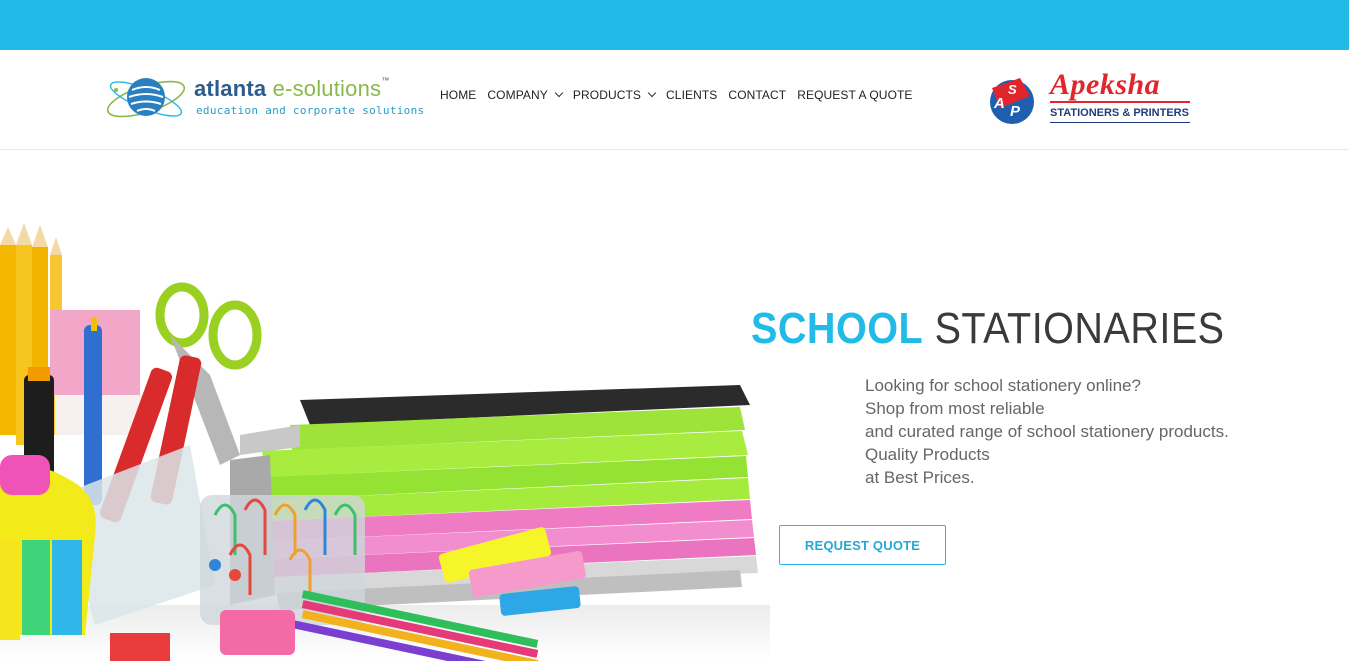 The width and height of the screenshot is (1349, 661). Describe the element at coordinates (607, 95) in the screenshot. I see `nav-products-label: PRODUCTS` at that location.